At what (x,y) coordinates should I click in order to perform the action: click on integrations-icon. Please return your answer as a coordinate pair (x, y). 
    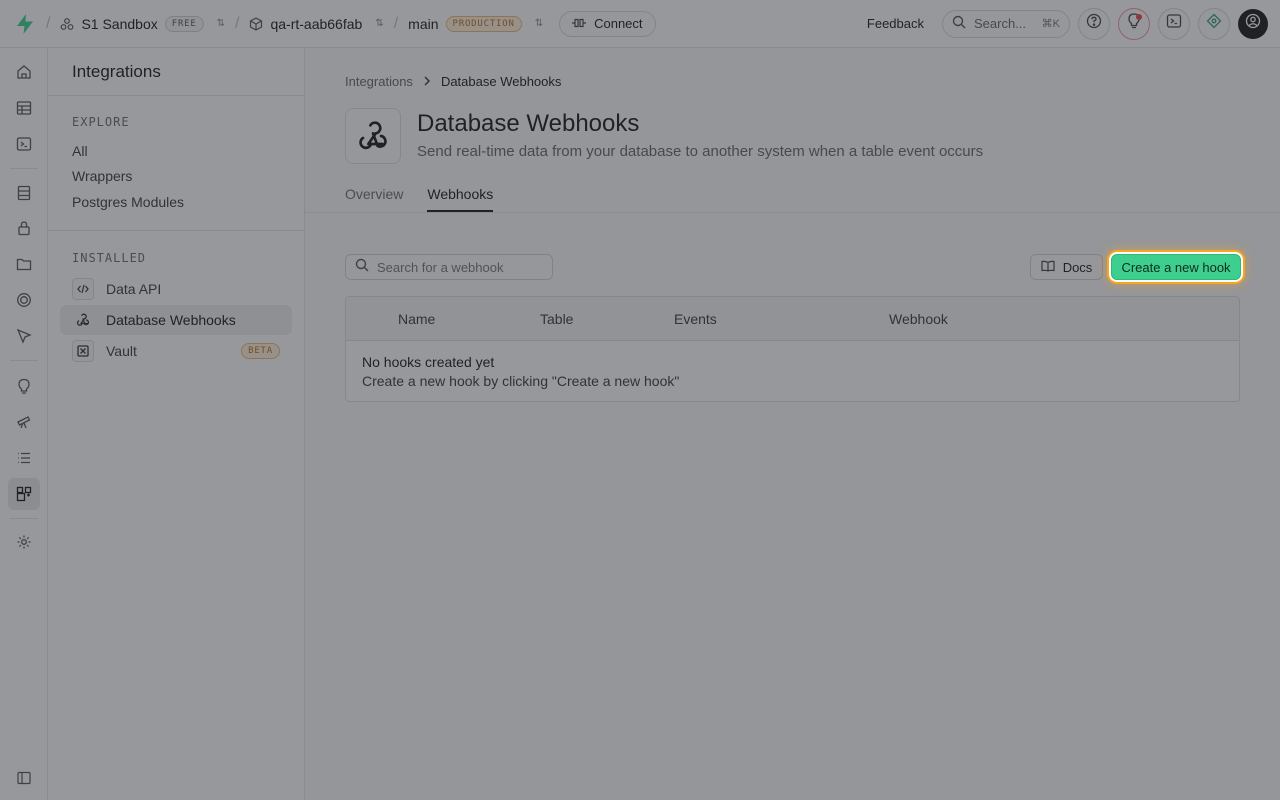
    Looking at the image, I should click on (24, 494).